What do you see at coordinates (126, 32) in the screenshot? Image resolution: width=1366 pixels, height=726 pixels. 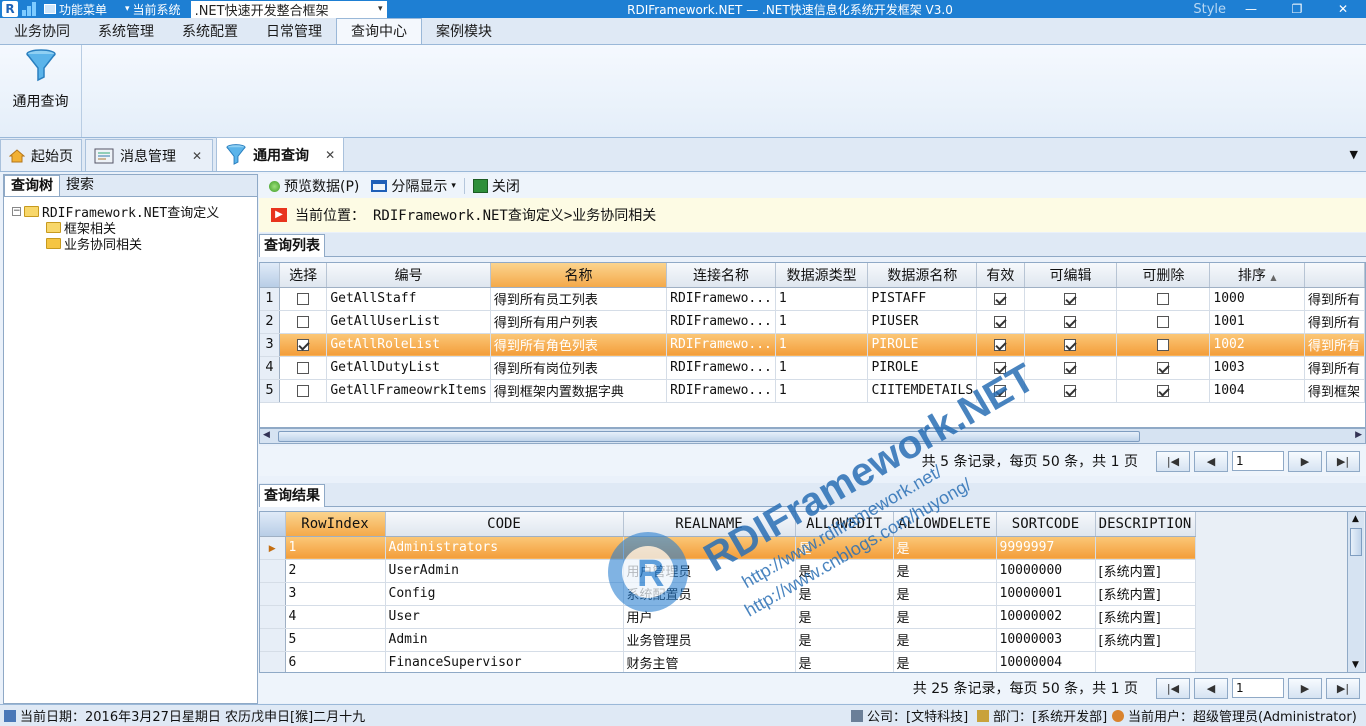 I see `ribbon-tab-system-manage: 系统管理` at bounding box center [126, 32].